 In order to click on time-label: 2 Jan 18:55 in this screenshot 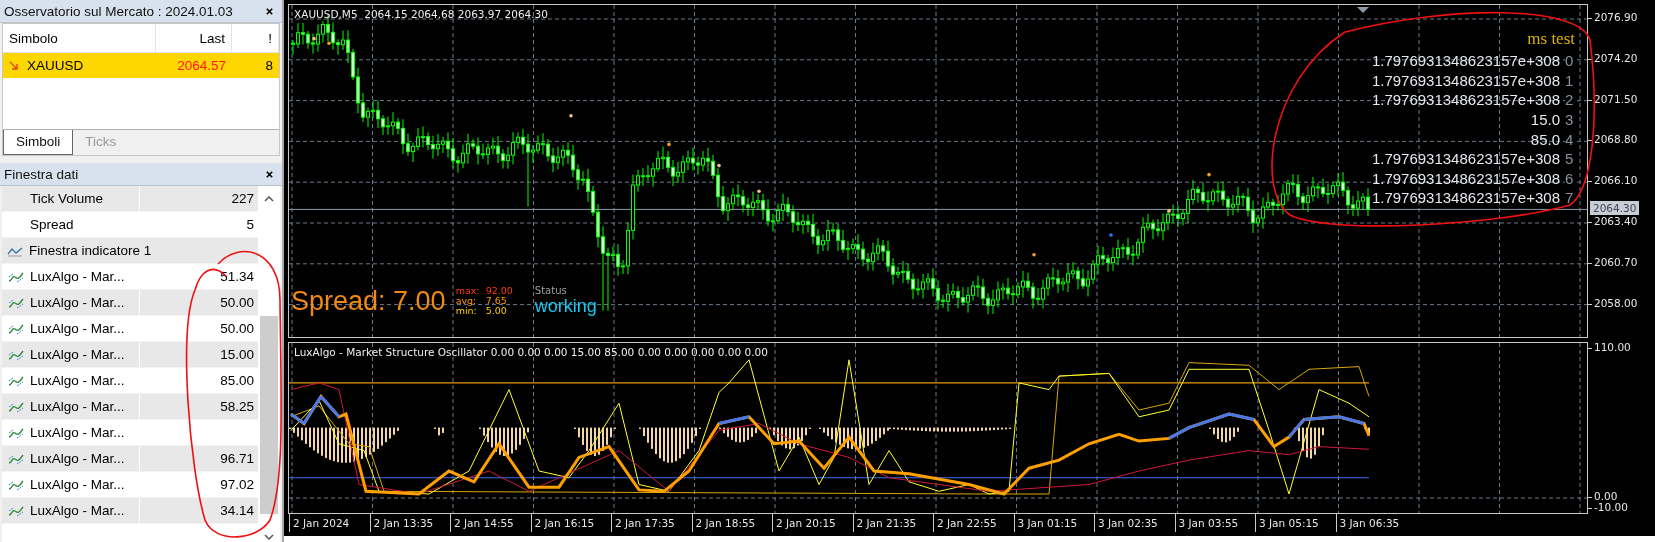, I will do `click(731, 523)`.